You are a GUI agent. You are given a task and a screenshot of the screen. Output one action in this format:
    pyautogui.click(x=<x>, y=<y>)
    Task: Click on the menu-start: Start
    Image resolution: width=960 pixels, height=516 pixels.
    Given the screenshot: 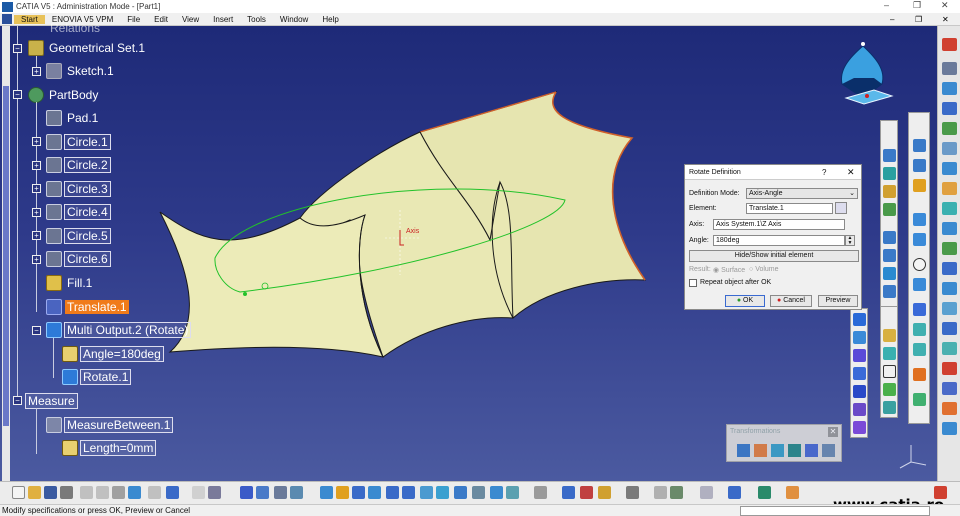 What is the action you would take?
    pyautogui.click(x=29, y=19)
    